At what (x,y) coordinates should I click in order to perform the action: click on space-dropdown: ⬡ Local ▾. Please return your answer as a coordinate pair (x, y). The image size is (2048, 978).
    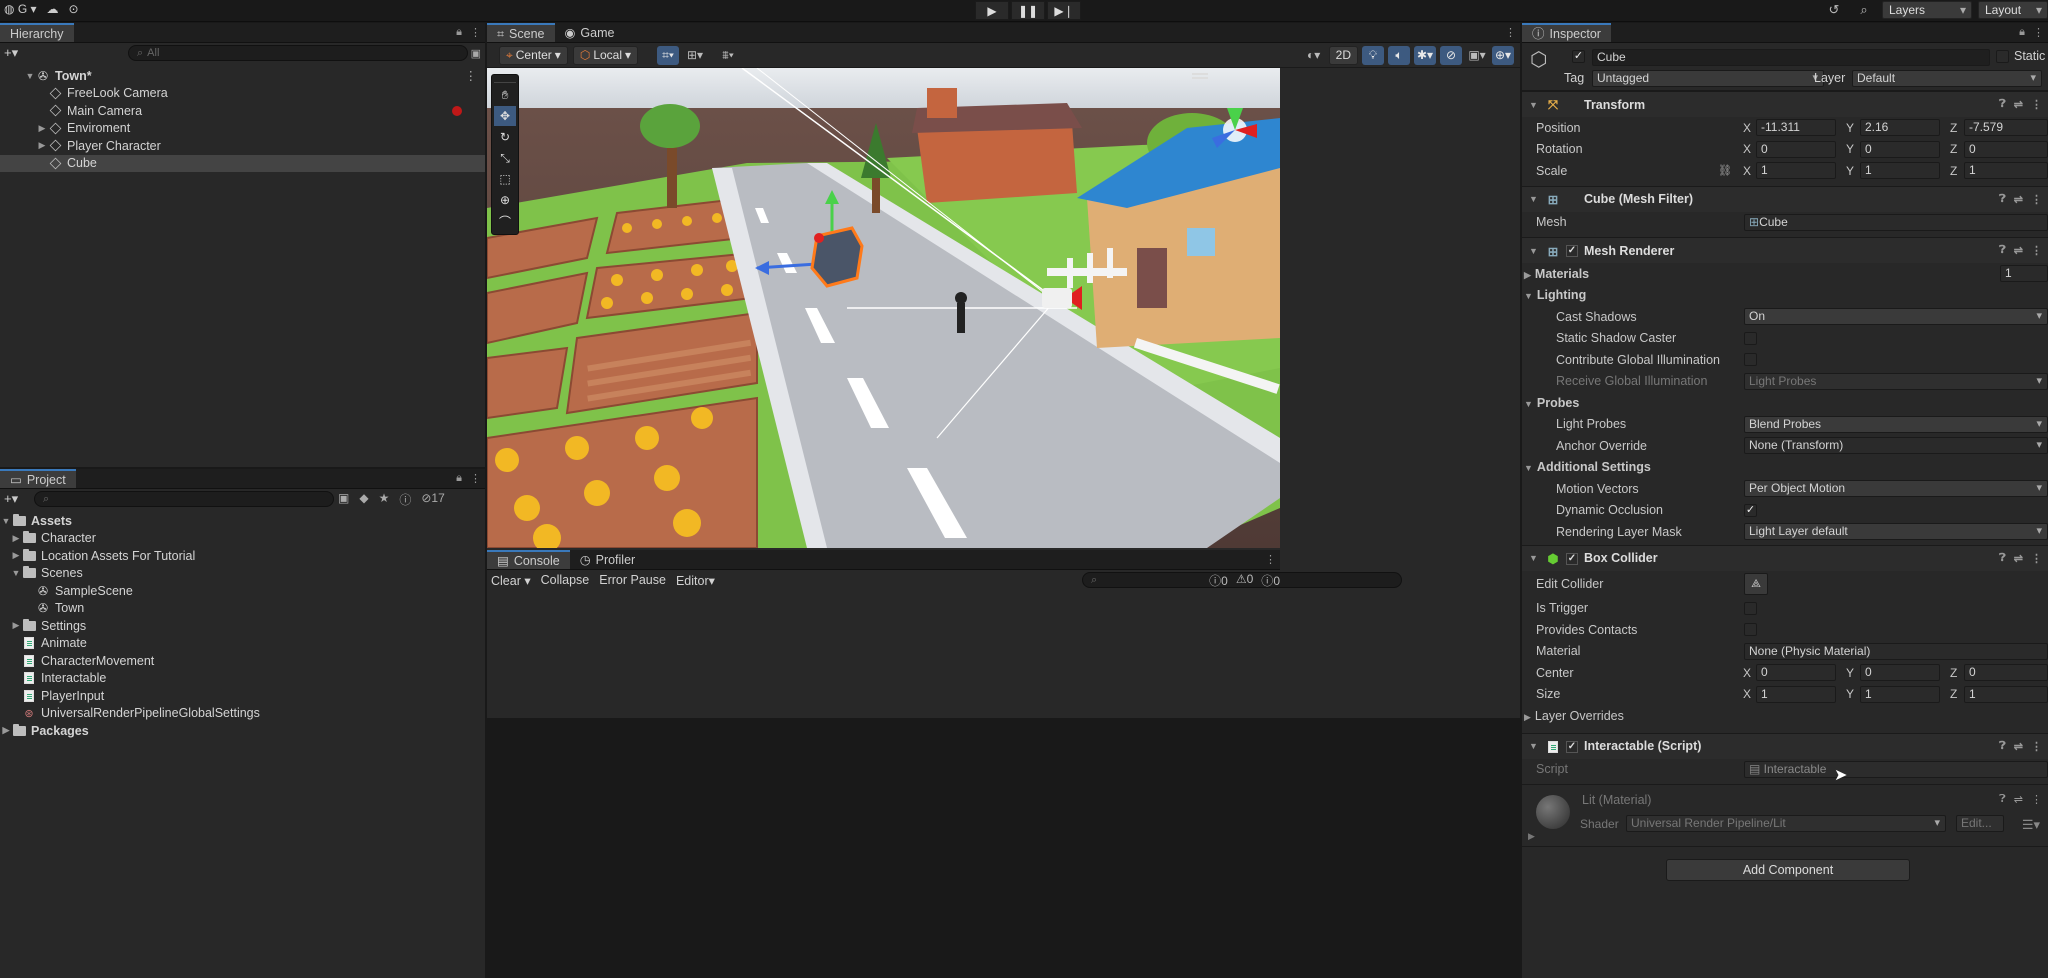
    Looking at the image, I should click on (605, 55).